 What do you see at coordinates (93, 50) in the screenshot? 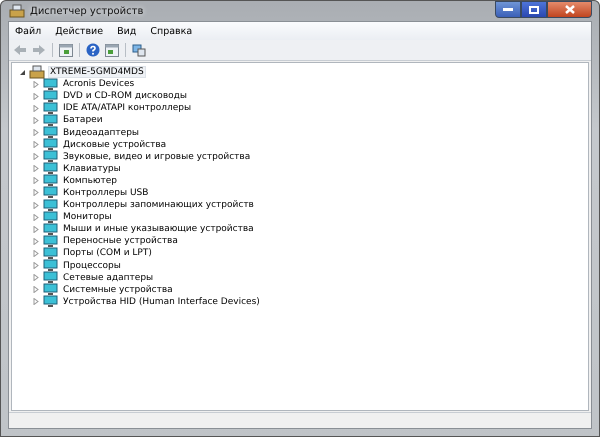
I see `help-icon` at bounding box center [93, 50].